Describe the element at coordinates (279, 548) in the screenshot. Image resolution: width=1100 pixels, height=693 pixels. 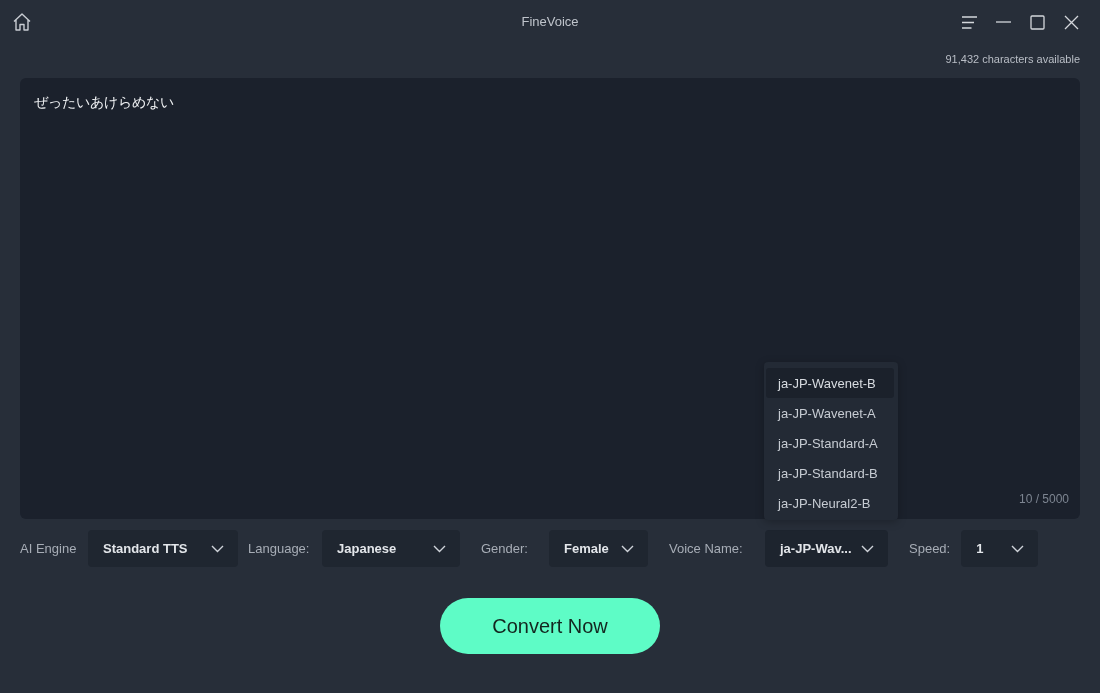
I see `field-label: Language:` at that location.